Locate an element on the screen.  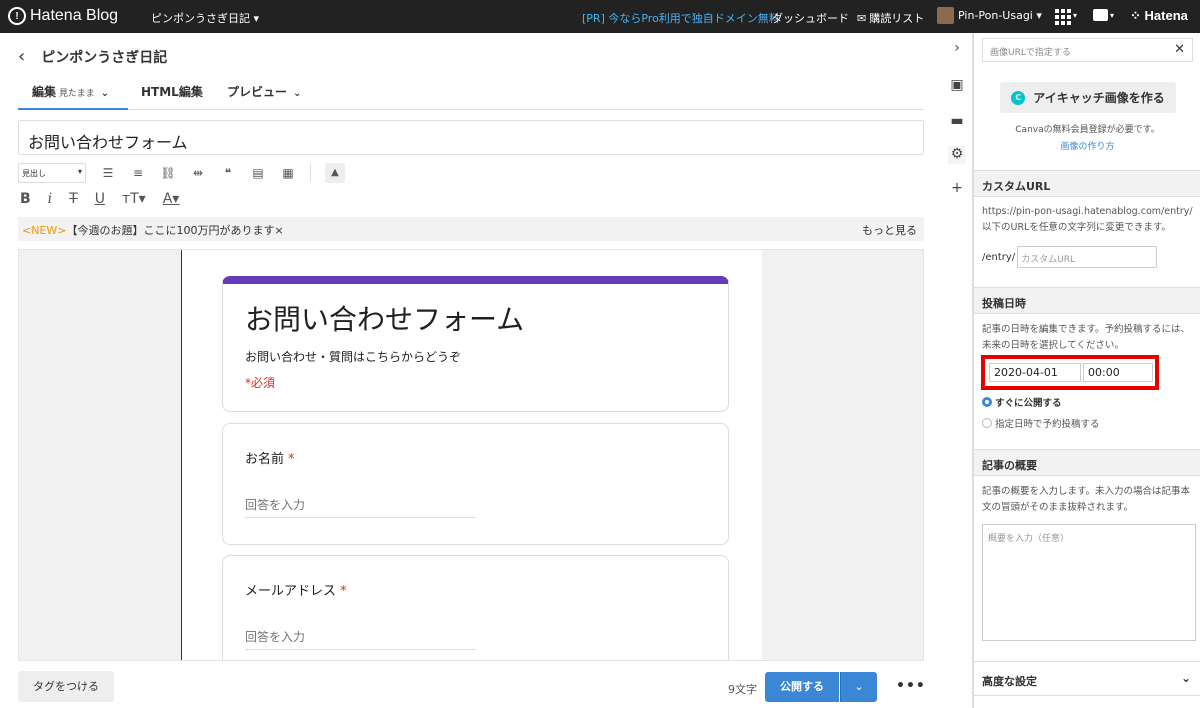
publish-now-label: すぐに公開する is located at coordinates (1028, 403).